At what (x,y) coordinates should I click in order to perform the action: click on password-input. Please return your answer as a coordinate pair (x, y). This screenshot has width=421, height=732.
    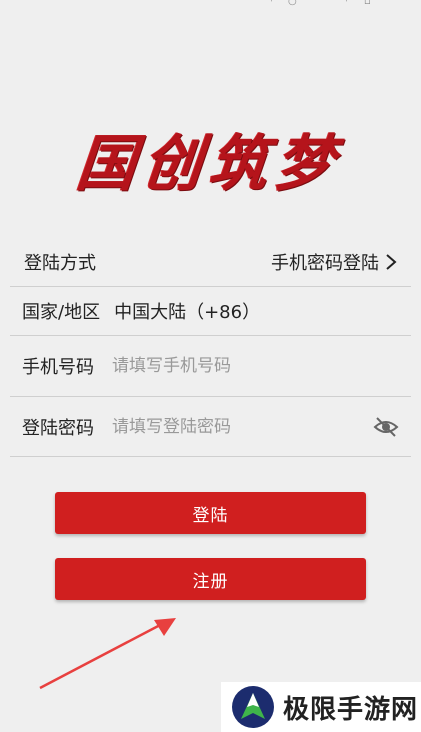
    Looking at the image, I should click on (242, 426).